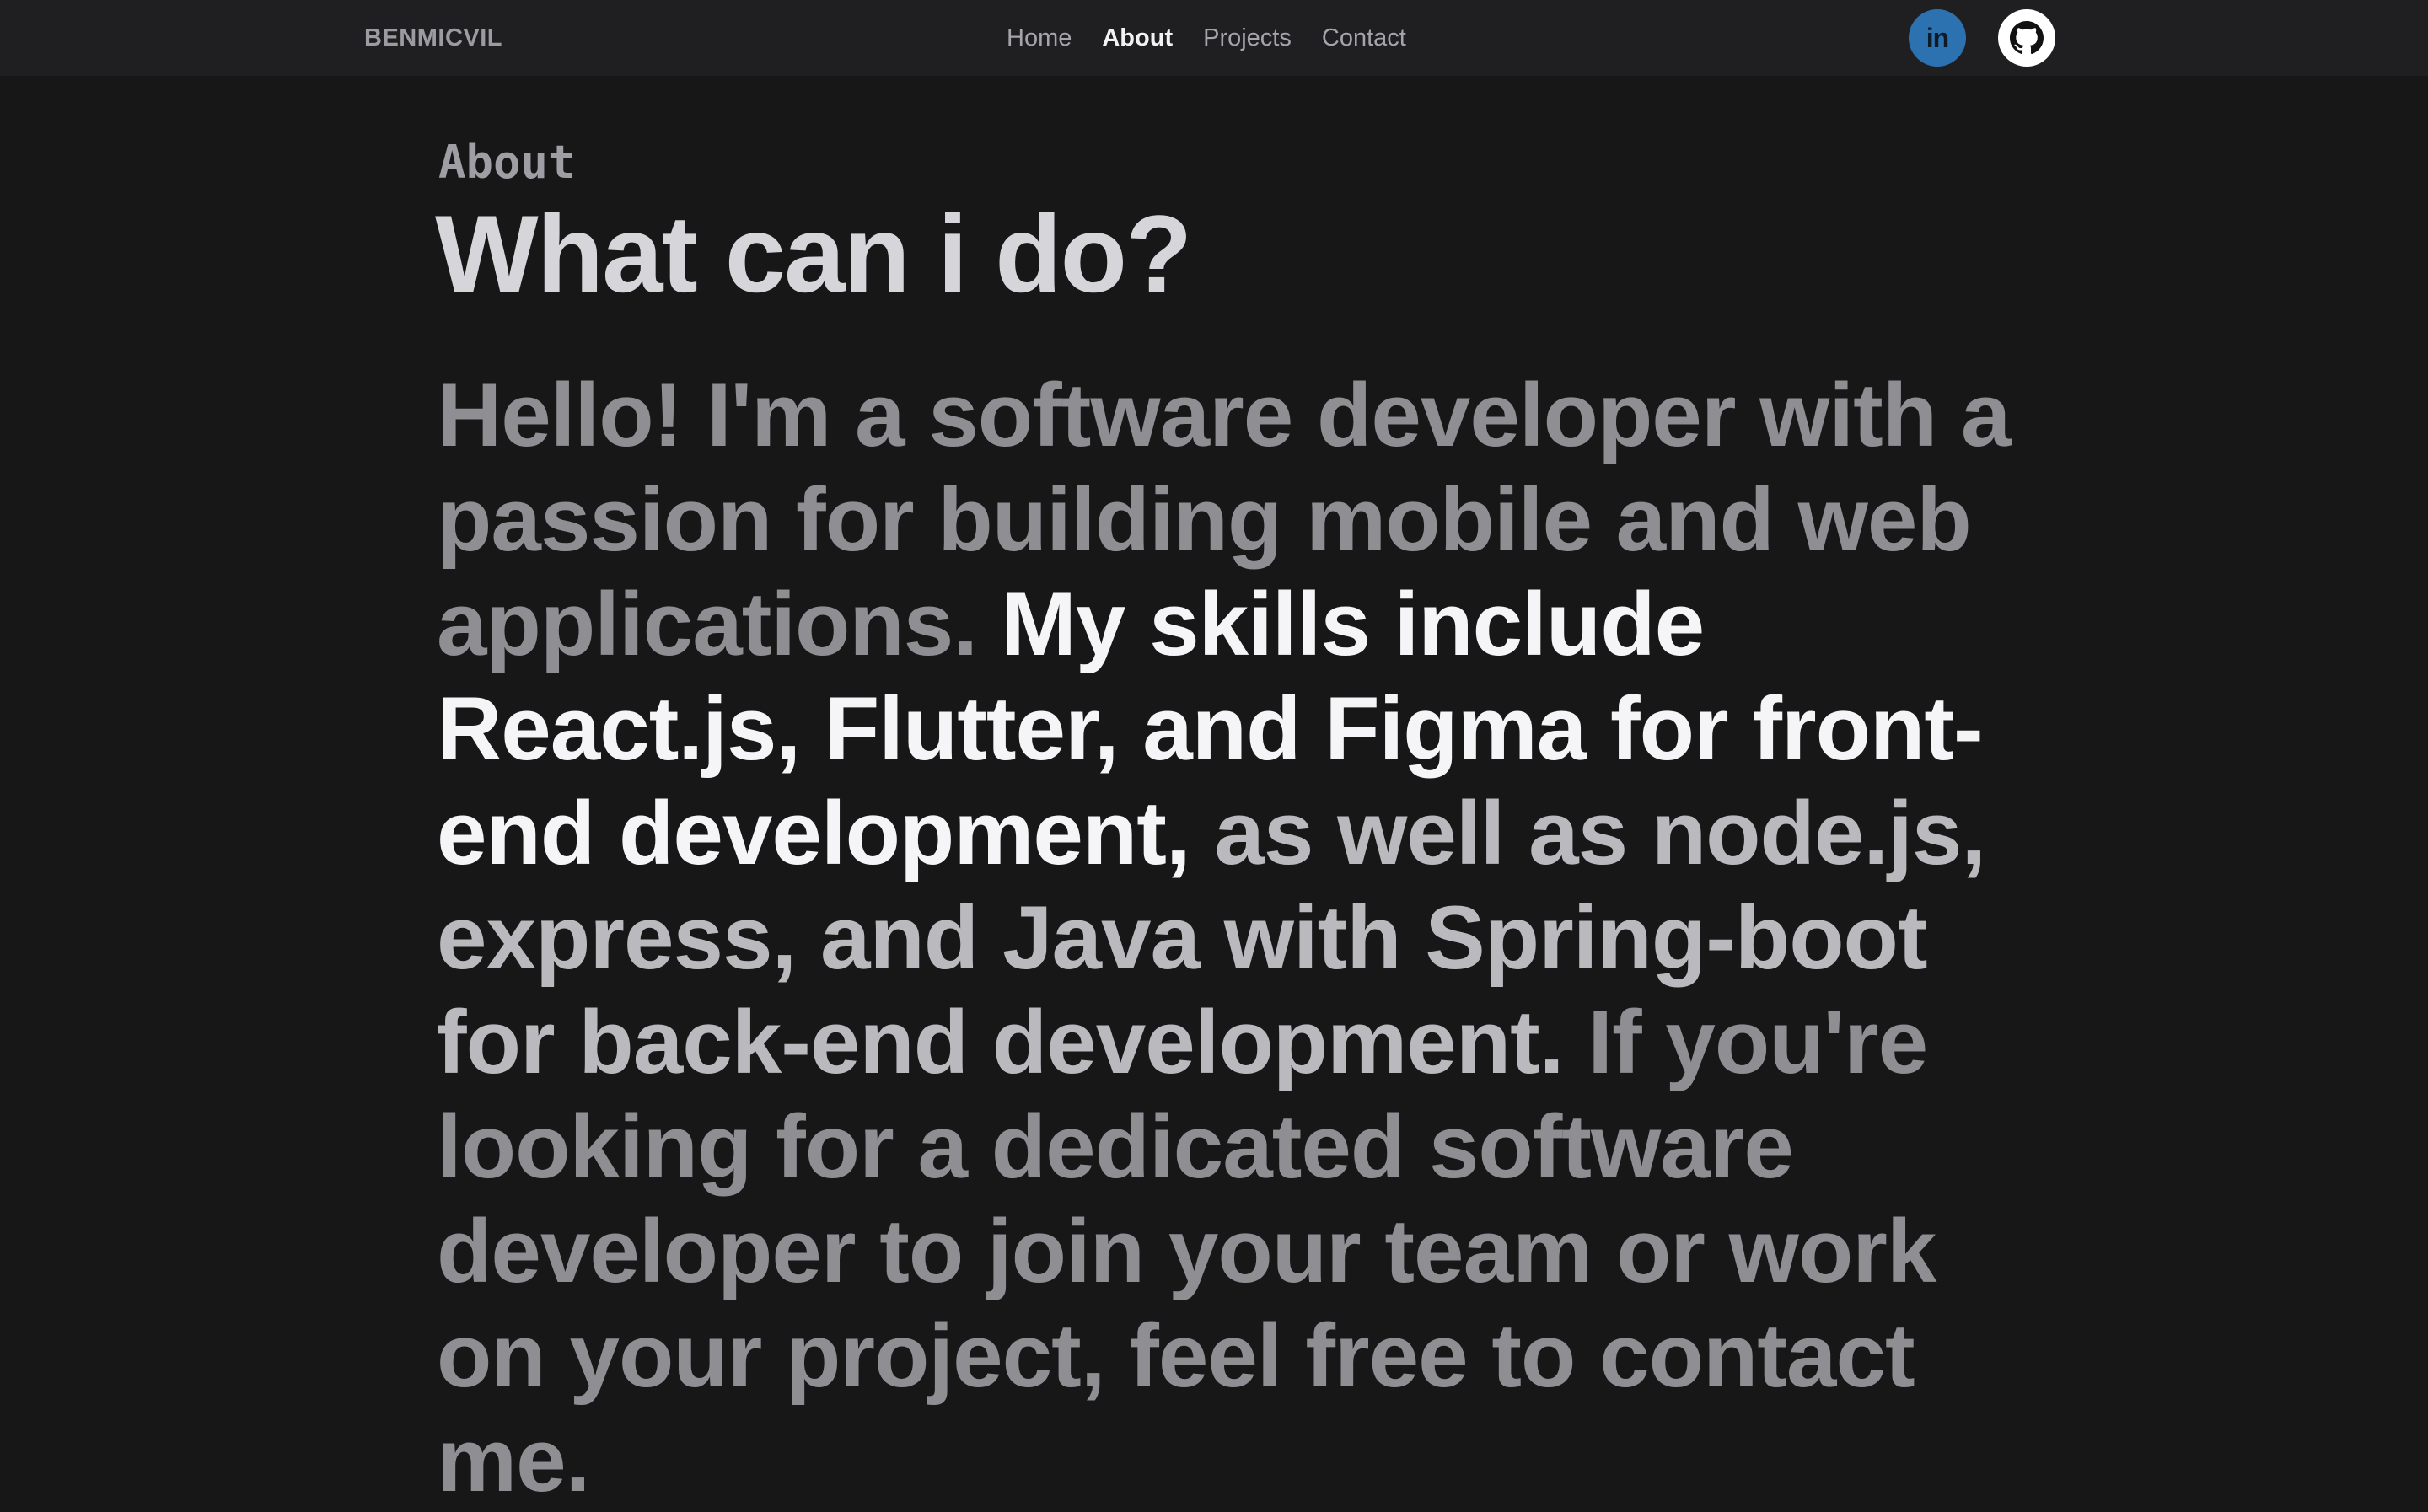 The width and height of the screenshot is (2428, 1512). I want to click on main-nav: Home About Projects Contact, so click(1206, 38).